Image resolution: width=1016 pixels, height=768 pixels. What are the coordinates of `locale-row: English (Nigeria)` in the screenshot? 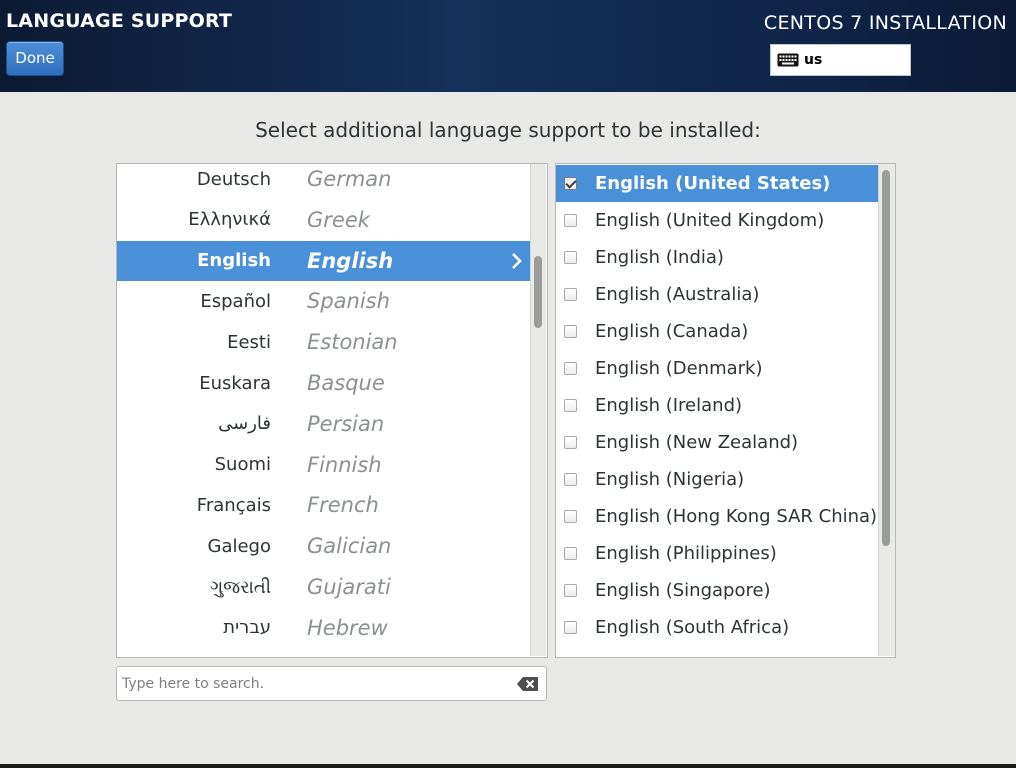 It's located at (717, 479).